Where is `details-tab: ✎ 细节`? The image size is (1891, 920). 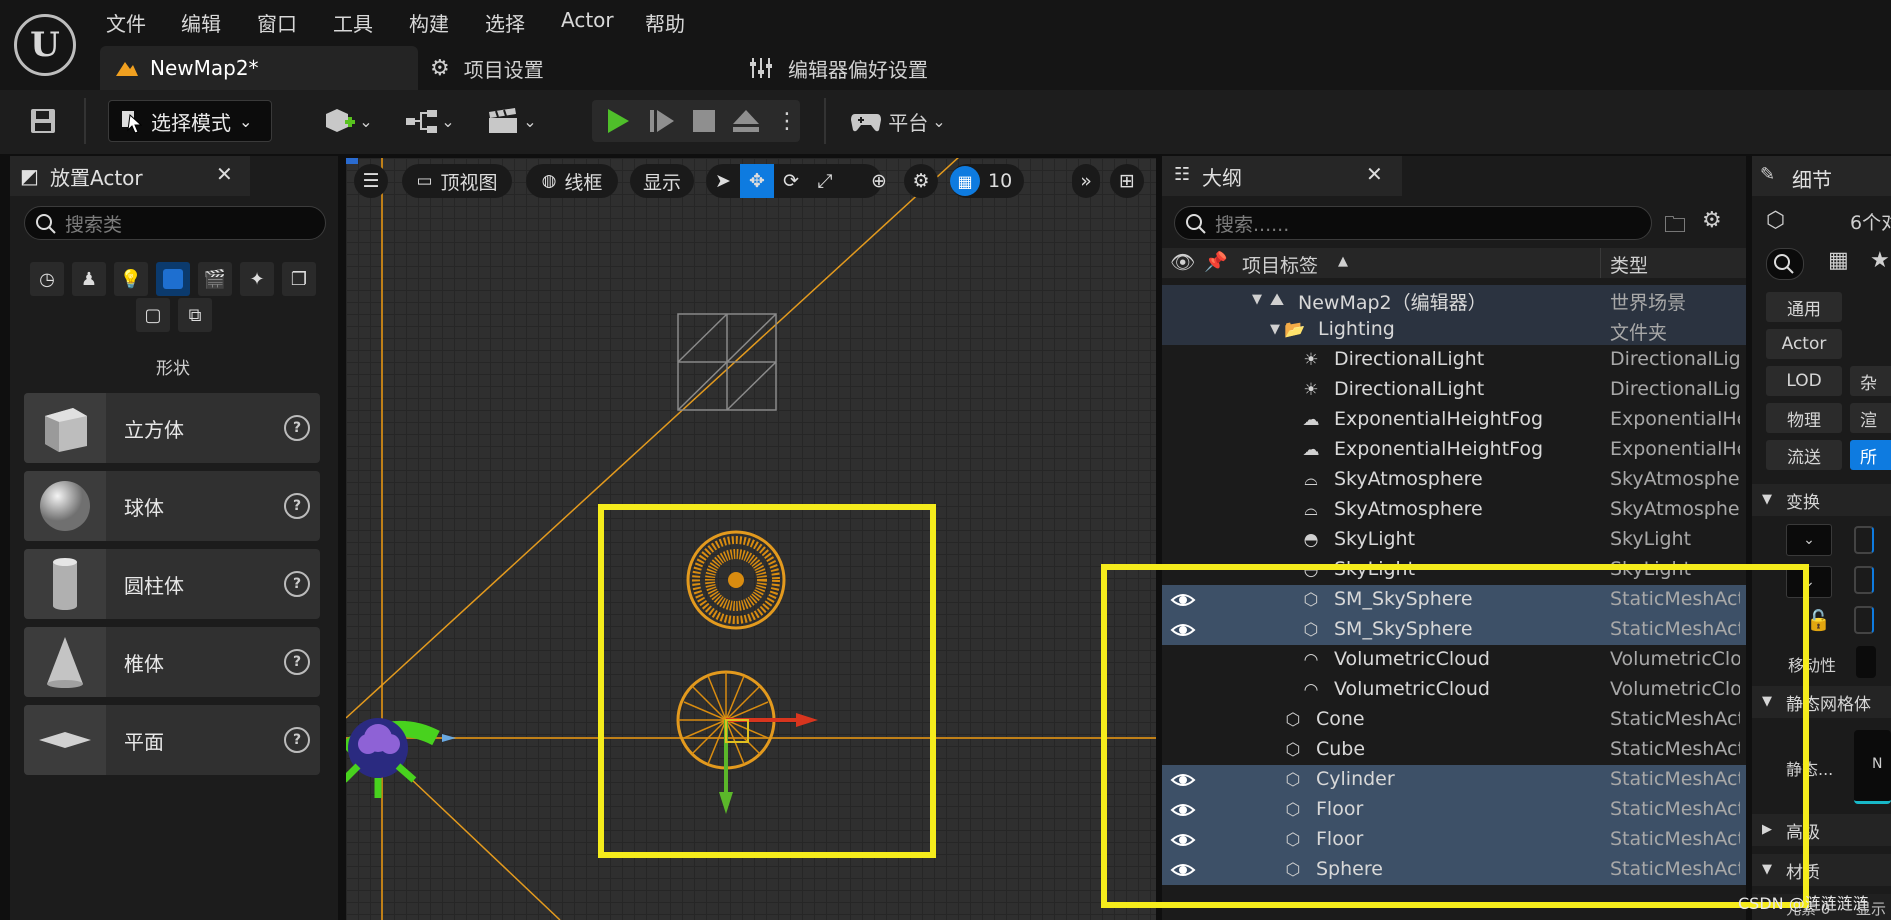 details-tab: ✎ 细节 is located at coordinates (1821, 176).